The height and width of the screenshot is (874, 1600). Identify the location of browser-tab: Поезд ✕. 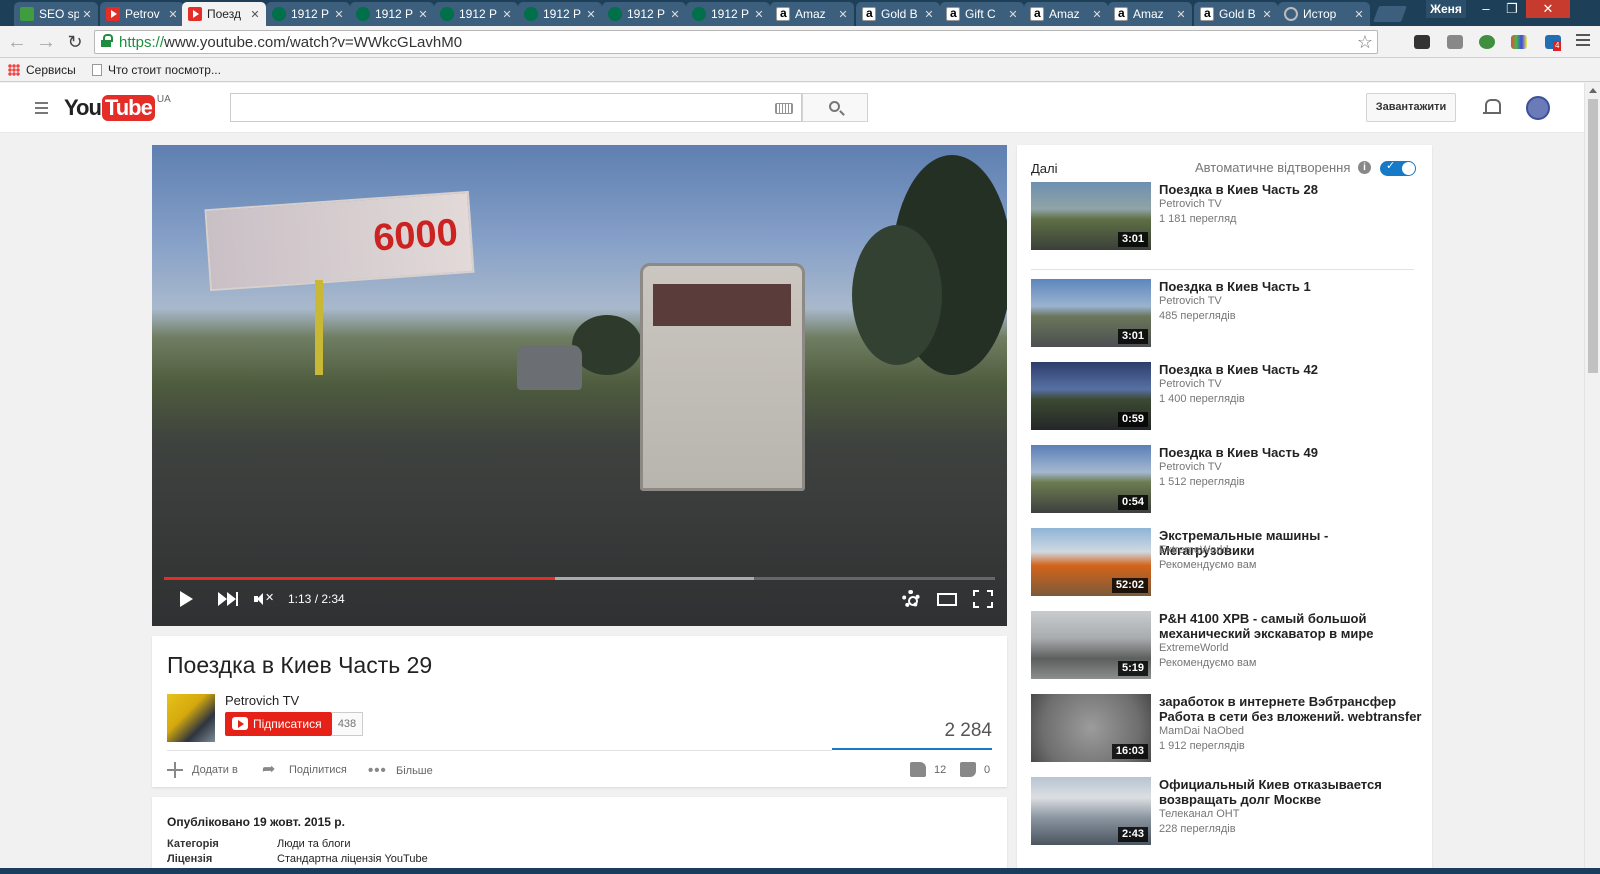
(224, 14).